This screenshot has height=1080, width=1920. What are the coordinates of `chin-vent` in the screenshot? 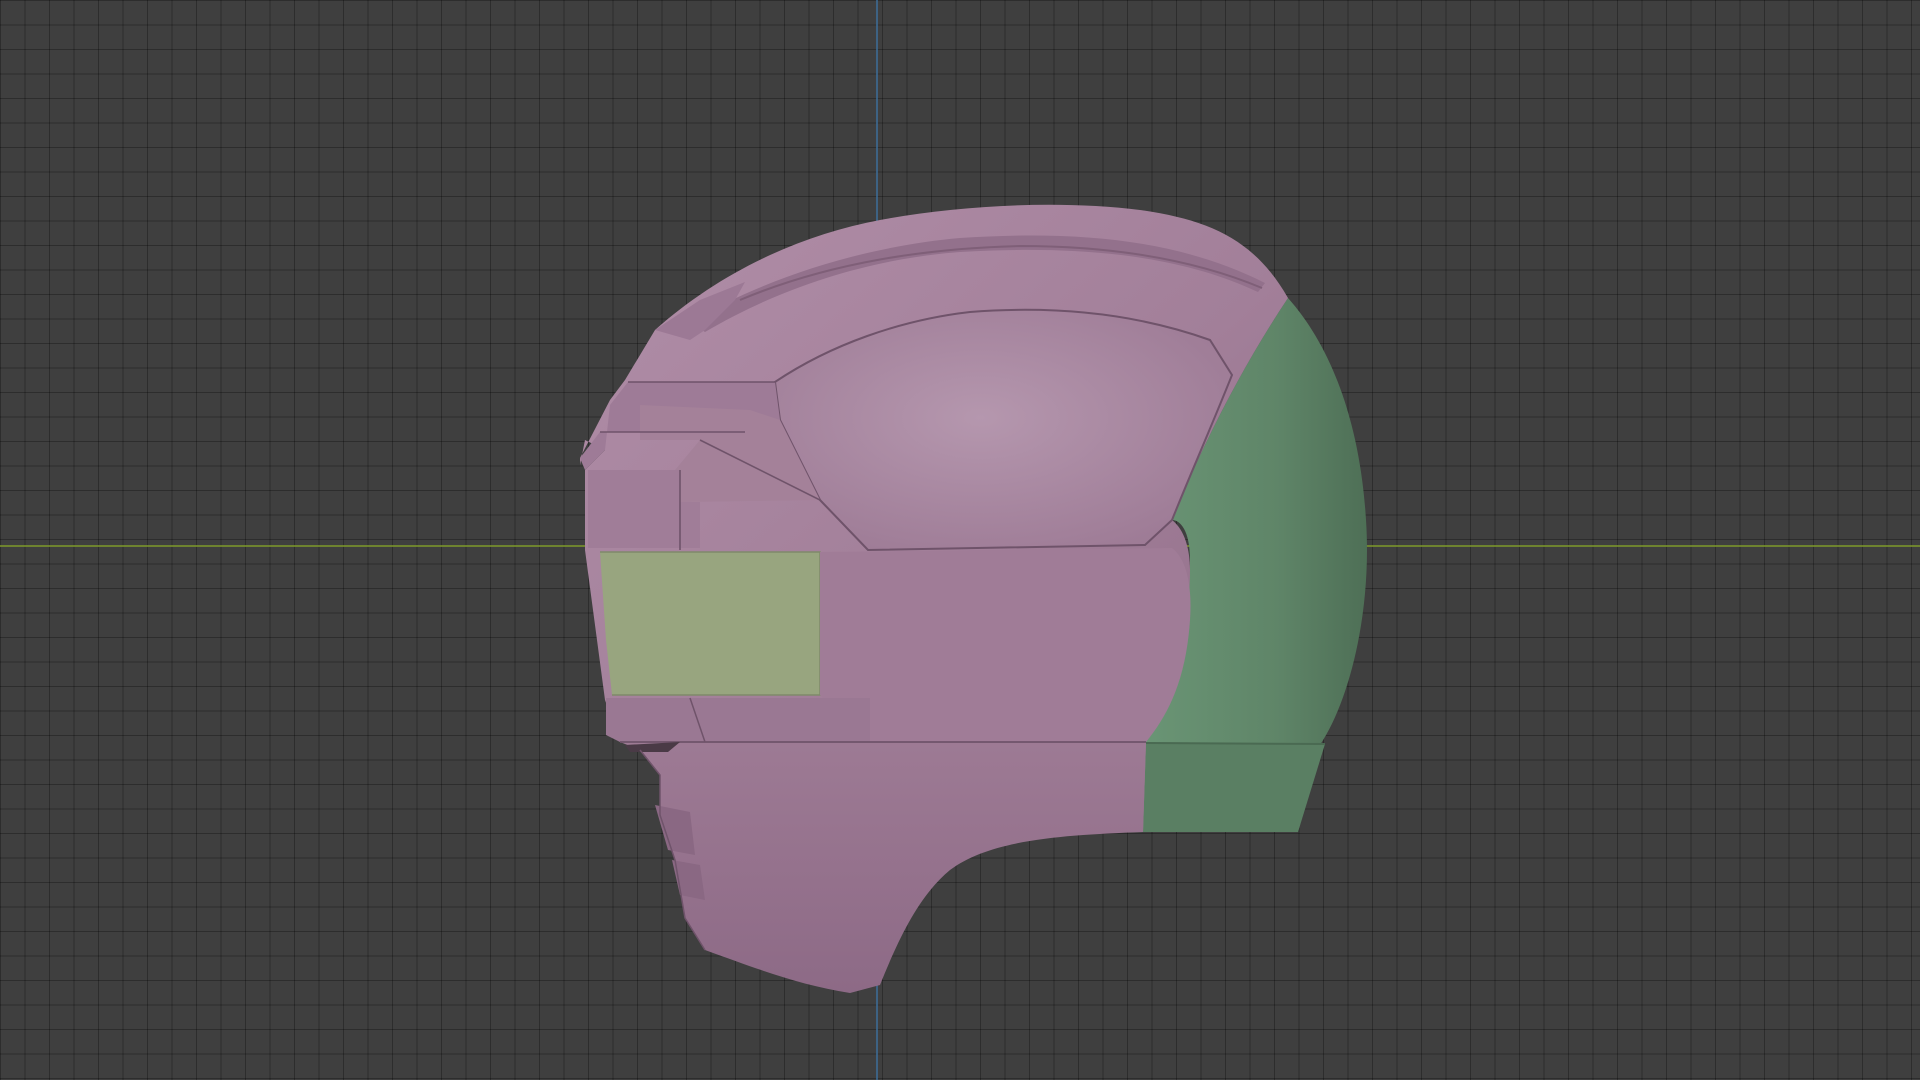 It's located at (675, 830).